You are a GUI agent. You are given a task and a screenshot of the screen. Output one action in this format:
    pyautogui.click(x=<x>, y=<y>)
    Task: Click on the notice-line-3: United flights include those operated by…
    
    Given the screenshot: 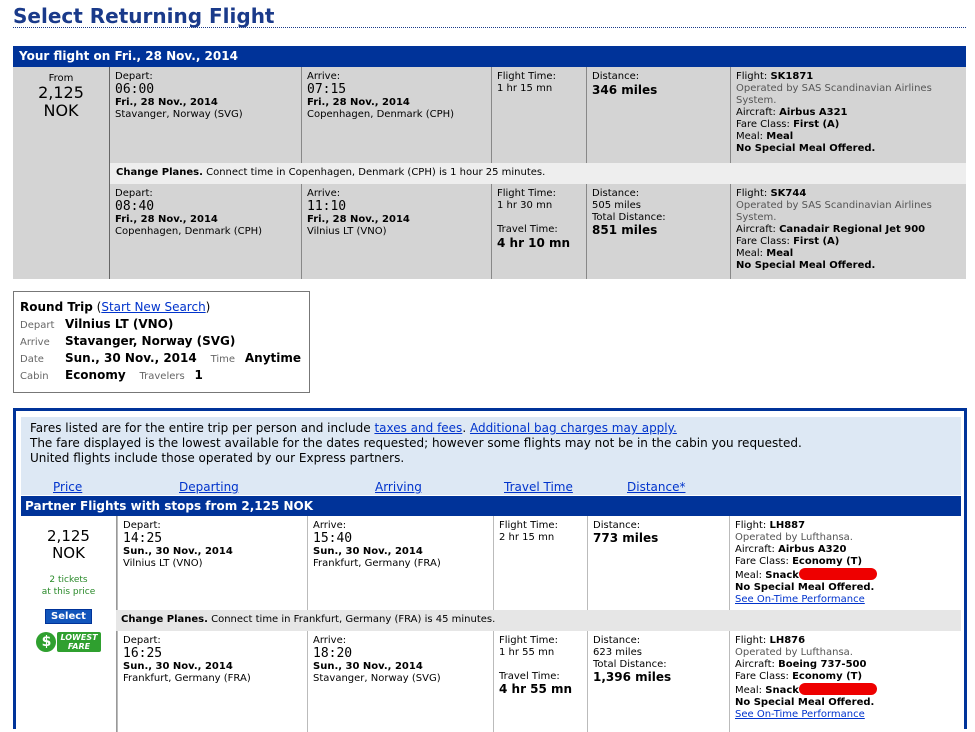 What is the action you would take?
    pyautogui.click(x=217, y=458)
    